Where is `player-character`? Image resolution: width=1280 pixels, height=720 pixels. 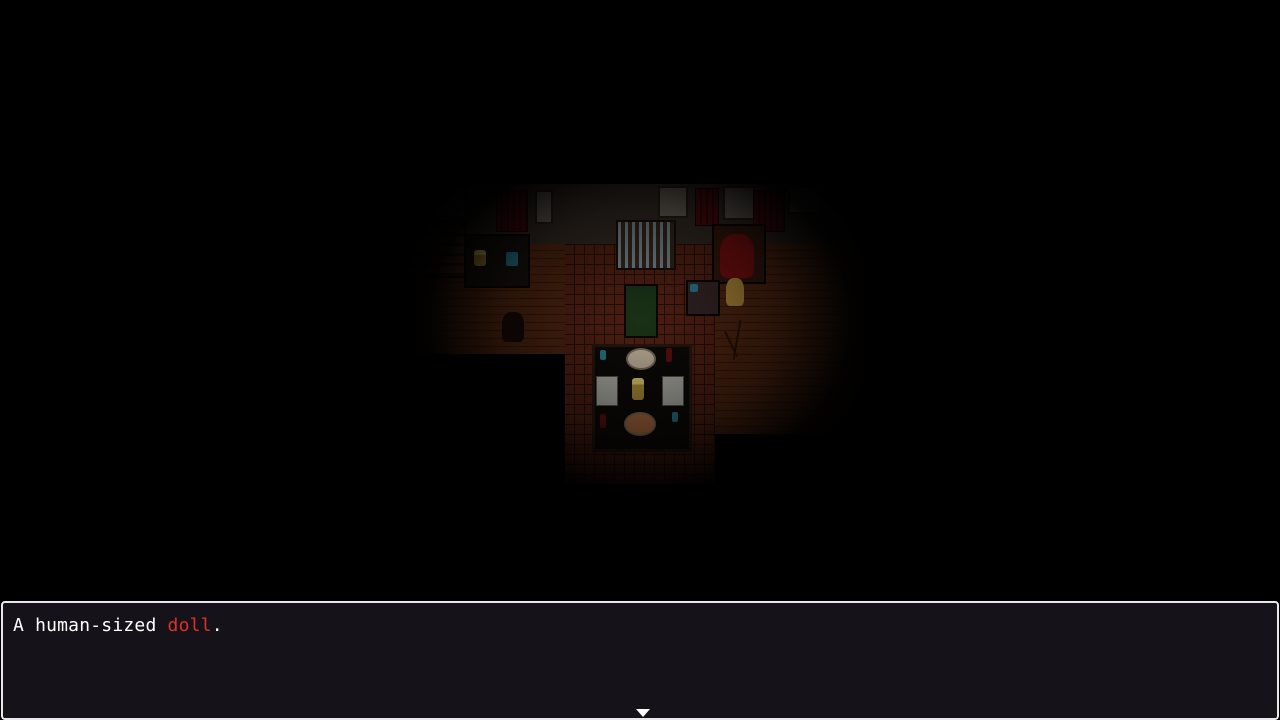 player-character is located at coordinates (735, 292).